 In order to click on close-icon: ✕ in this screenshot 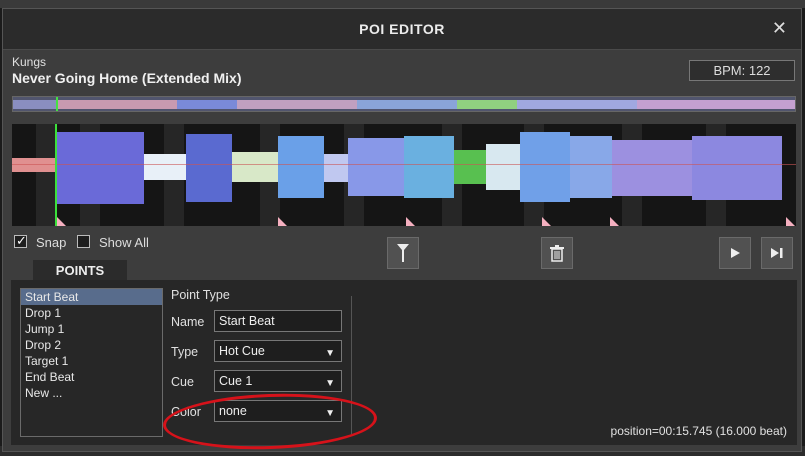, I will do `click(779, 28)`.